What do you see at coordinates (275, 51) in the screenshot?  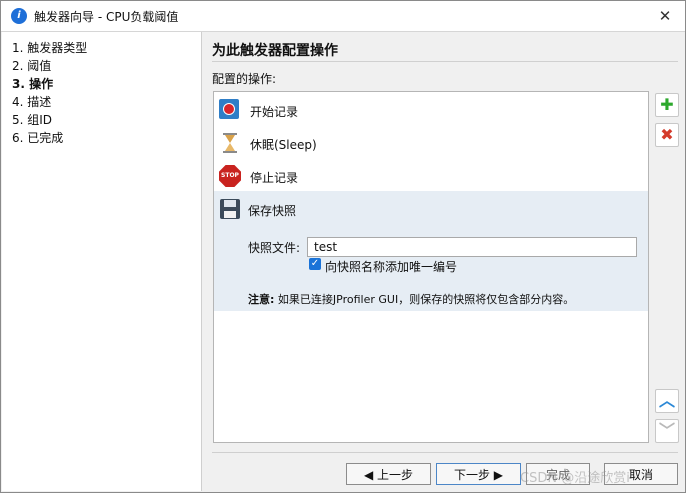 I see `page-title: 为此触发器配置操作` at bounding box center [275, 51].